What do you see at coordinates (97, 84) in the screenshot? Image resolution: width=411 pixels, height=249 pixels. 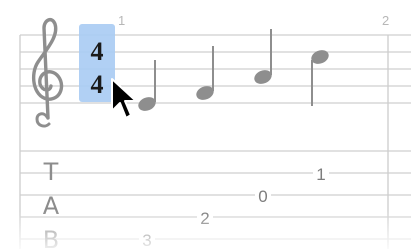 I see `time-signature-denominator: 4` at bounding box center [97, 84].